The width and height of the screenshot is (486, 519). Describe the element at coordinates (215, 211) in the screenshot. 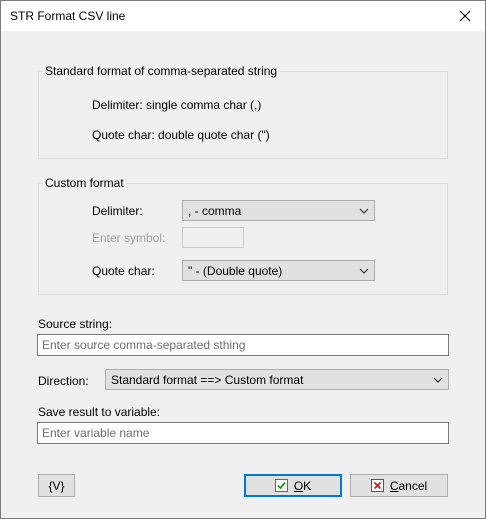

I see `delimiter-select-value: , - comma` at that location.